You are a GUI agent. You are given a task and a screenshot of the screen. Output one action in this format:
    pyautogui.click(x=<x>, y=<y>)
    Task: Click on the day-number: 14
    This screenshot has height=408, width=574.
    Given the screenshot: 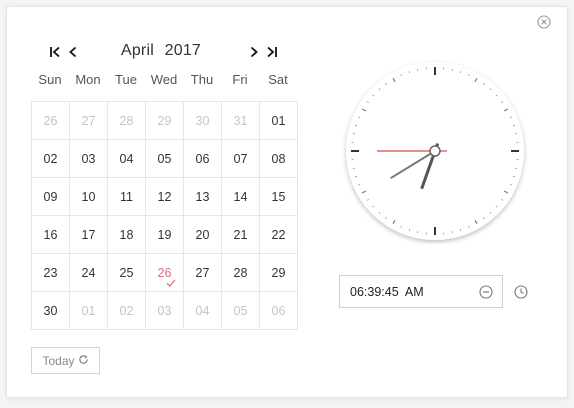 What is the action you would take?
    pyautogui.click(x=240, y=196)
    